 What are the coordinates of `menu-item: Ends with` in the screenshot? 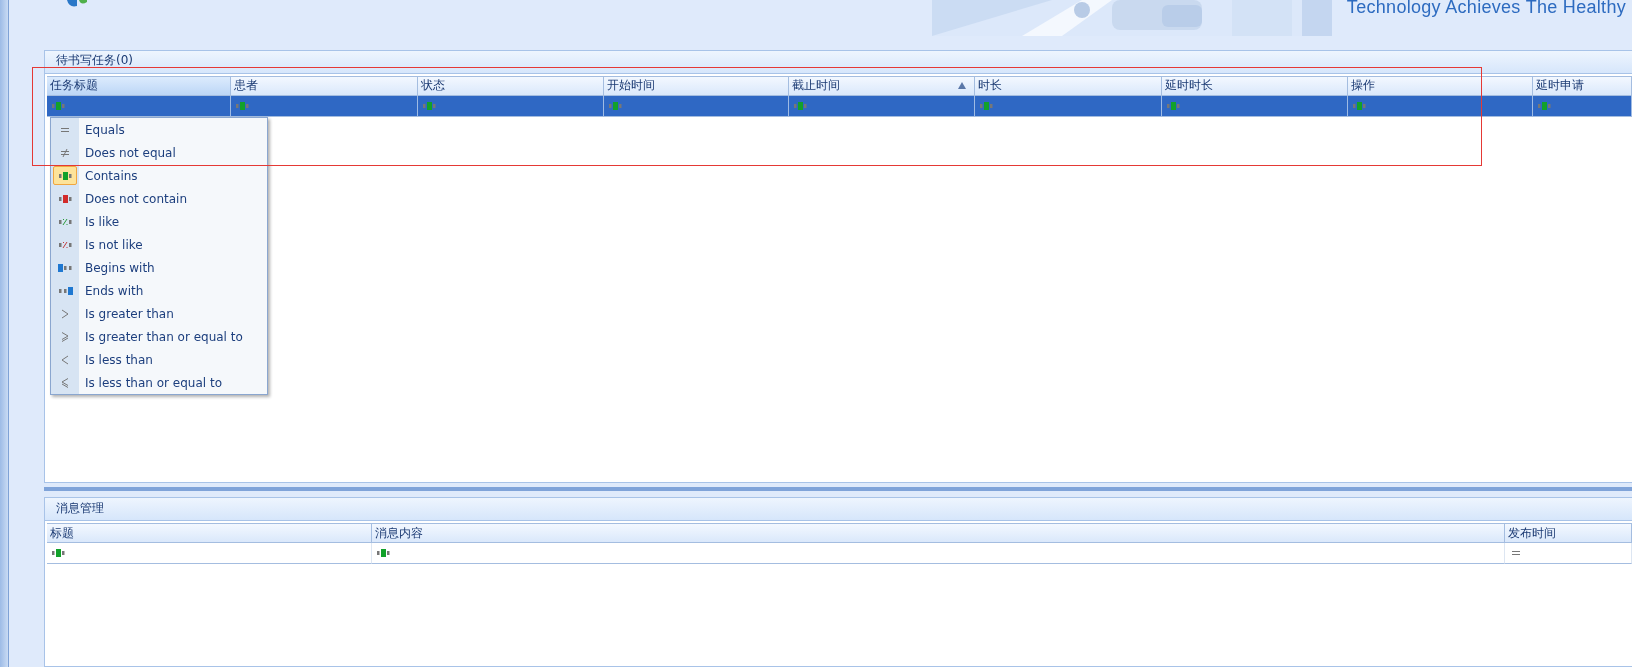 It's located at (159, 290).